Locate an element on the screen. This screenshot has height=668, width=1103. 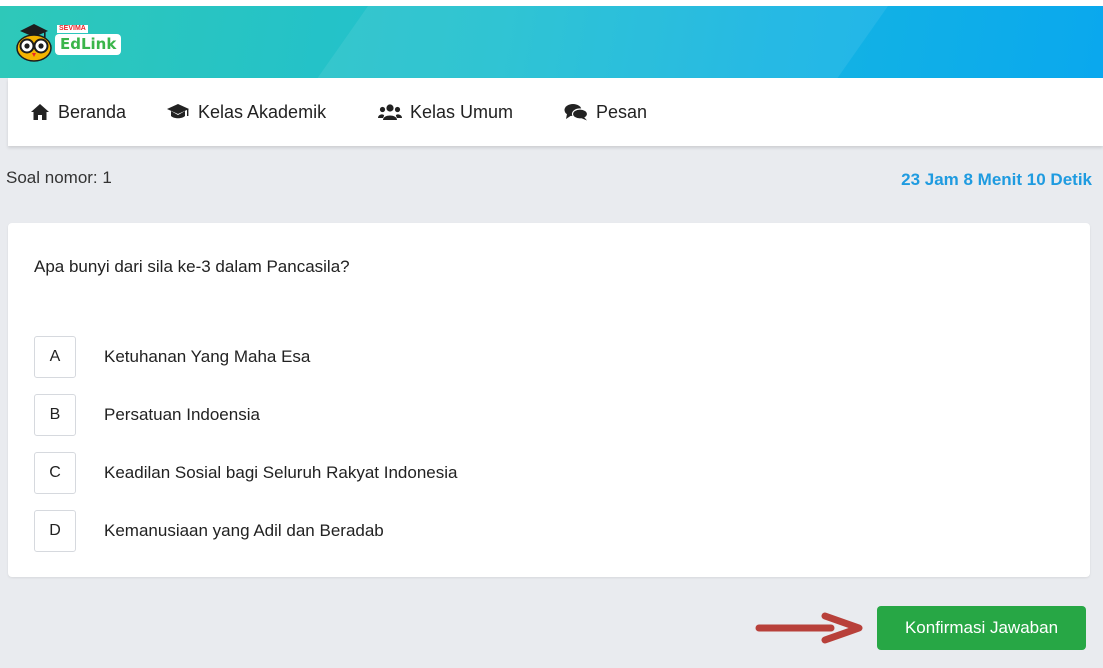
main-nav: Beranda Kelas Akademik Kelas Umum Pesan is located at coordinates (555, 112).